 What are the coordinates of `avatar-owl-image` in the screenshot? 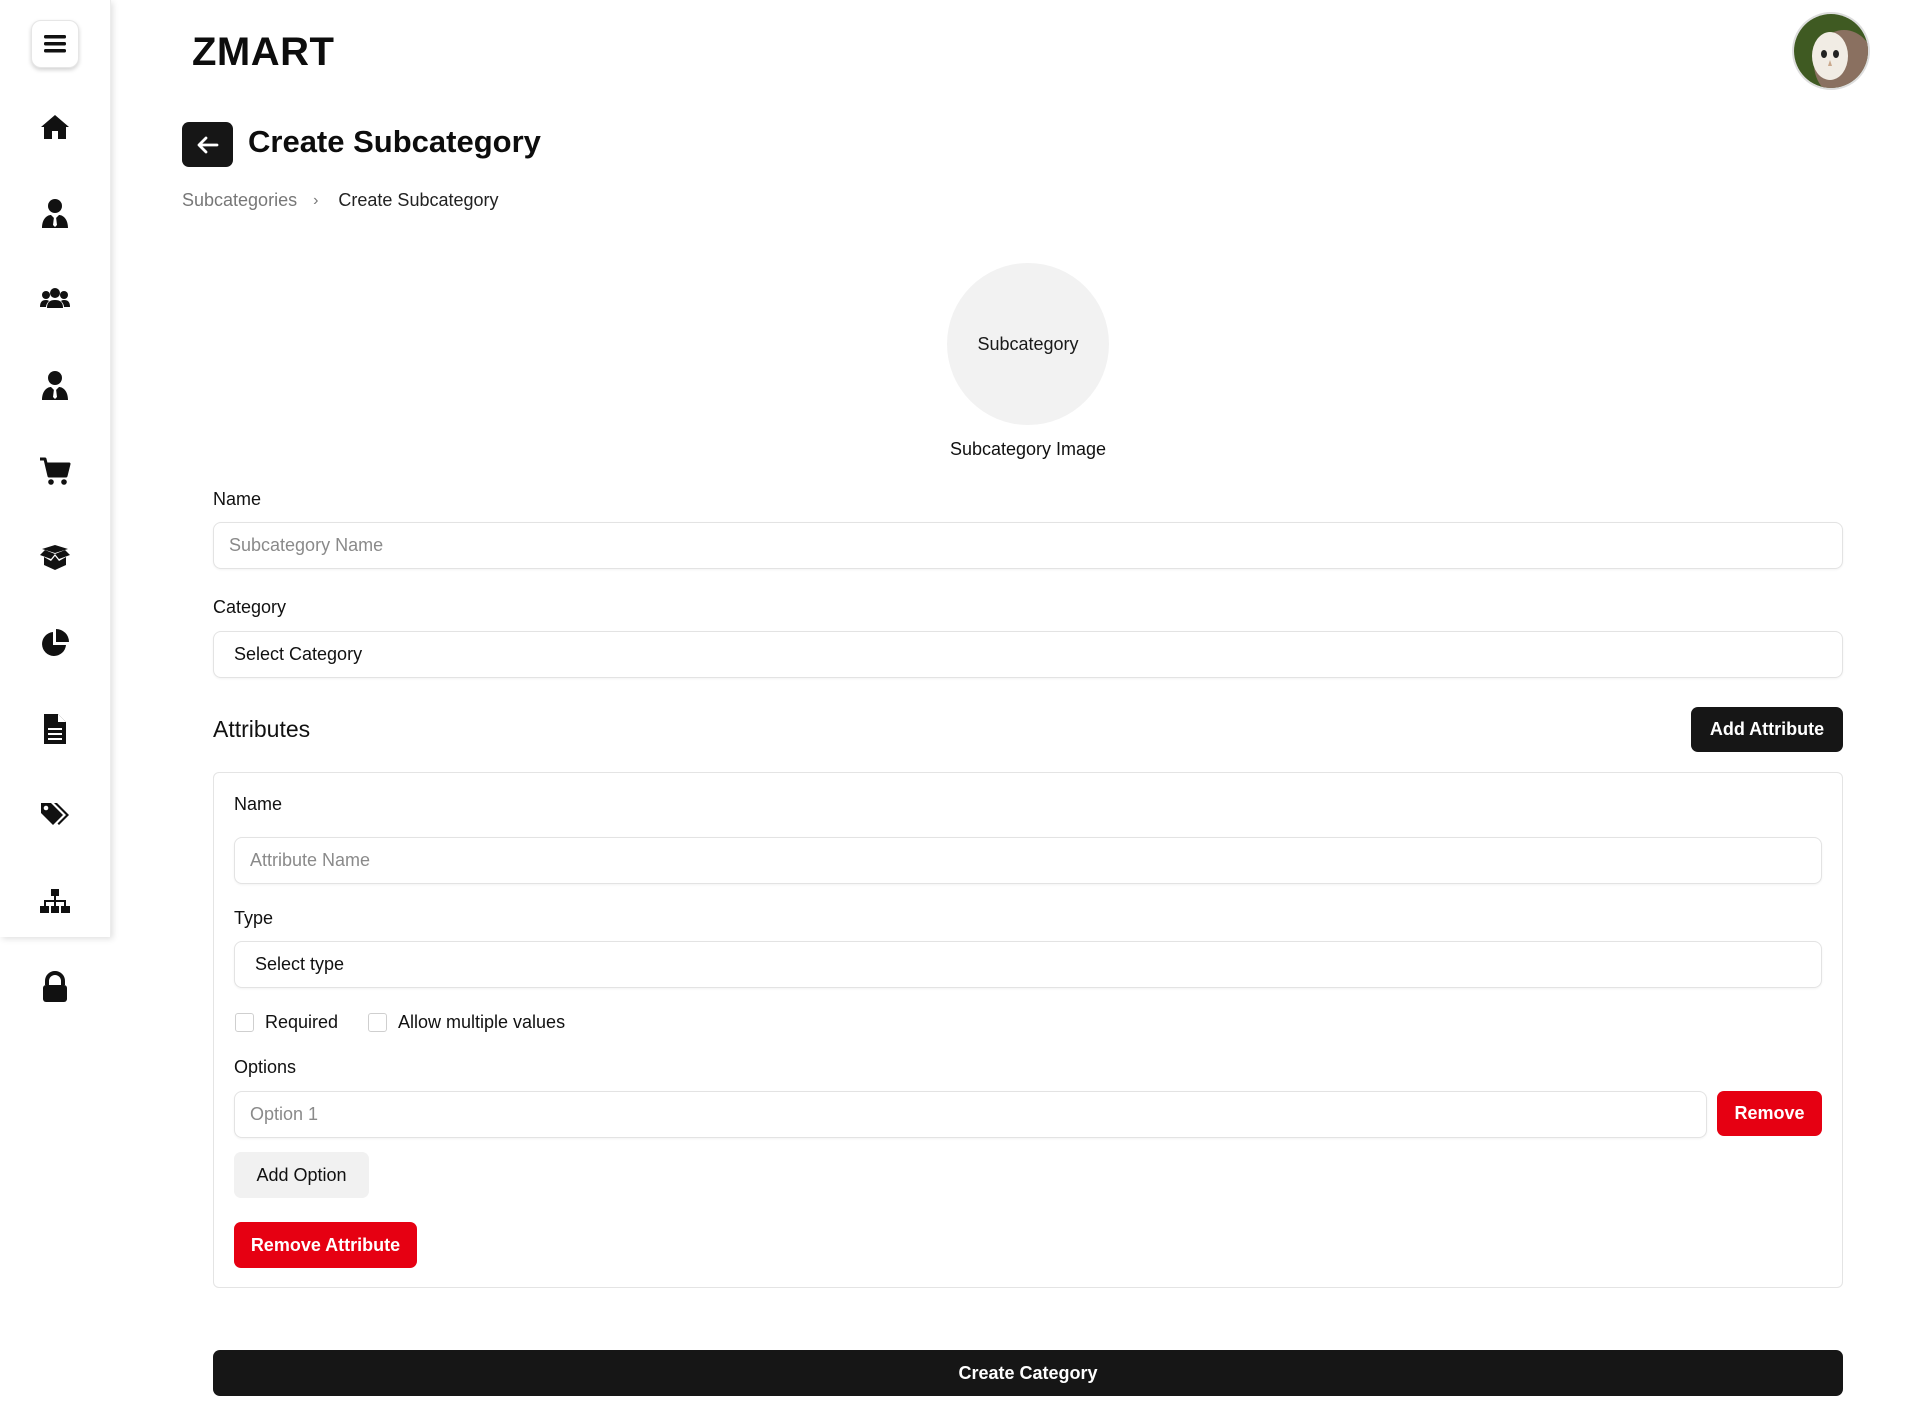 It's located at (1831, 51).